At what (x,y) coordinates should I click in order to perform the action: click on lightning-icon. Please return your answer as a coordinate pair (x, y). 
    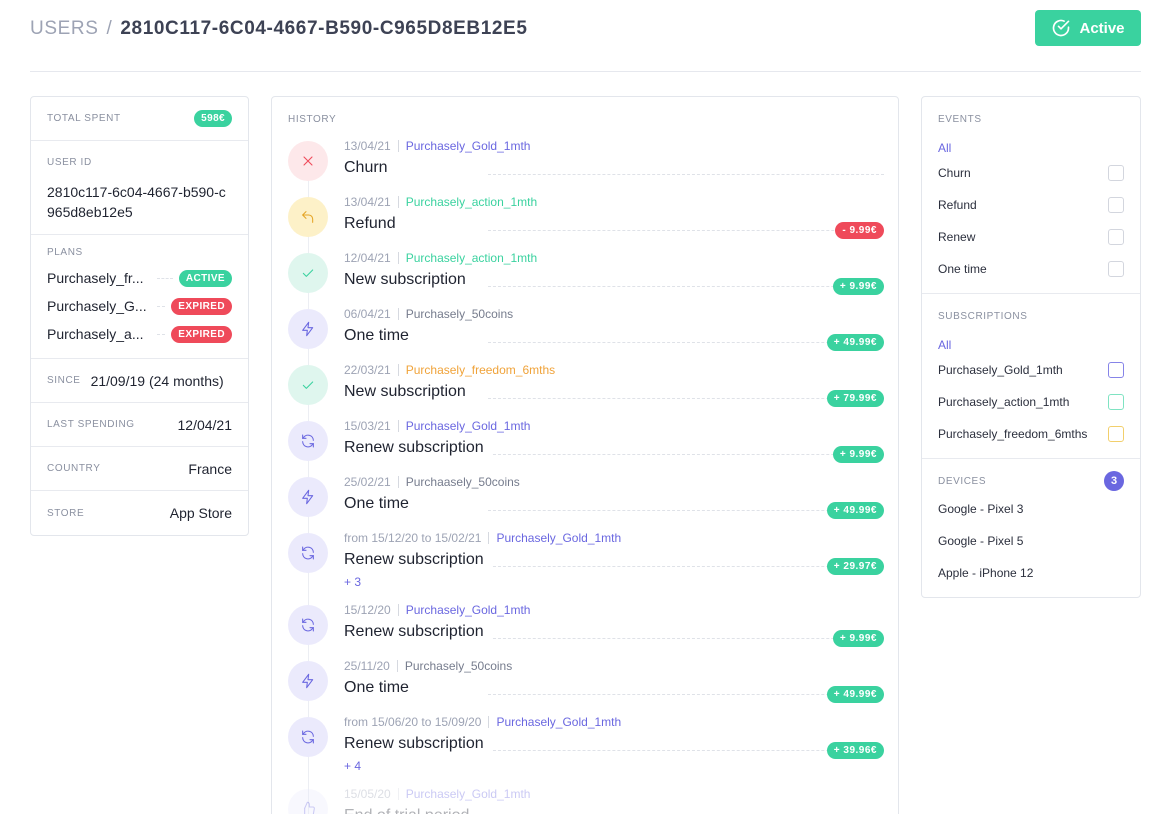
    Looking at the image, I should click on (308, 681).